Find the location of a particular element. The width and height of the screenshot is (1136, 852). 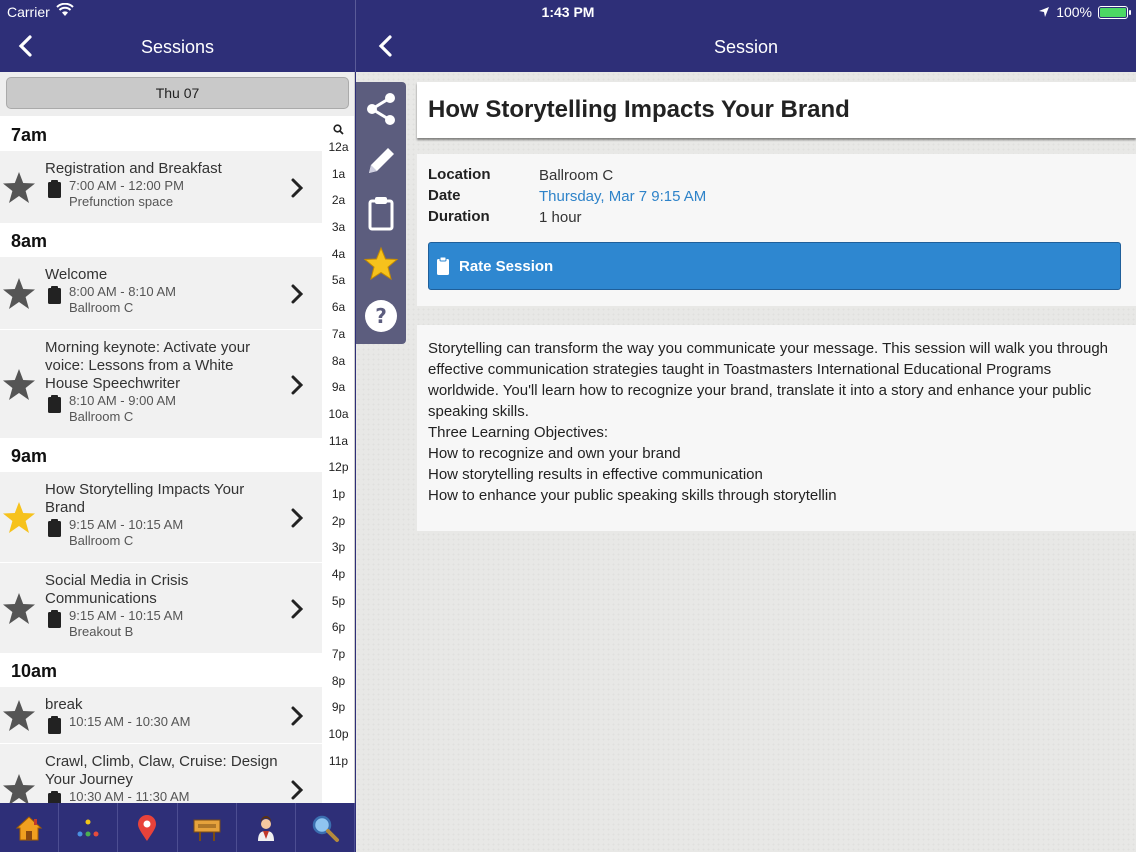

hour-index-item: 5p is located at coordinates (338, 601).